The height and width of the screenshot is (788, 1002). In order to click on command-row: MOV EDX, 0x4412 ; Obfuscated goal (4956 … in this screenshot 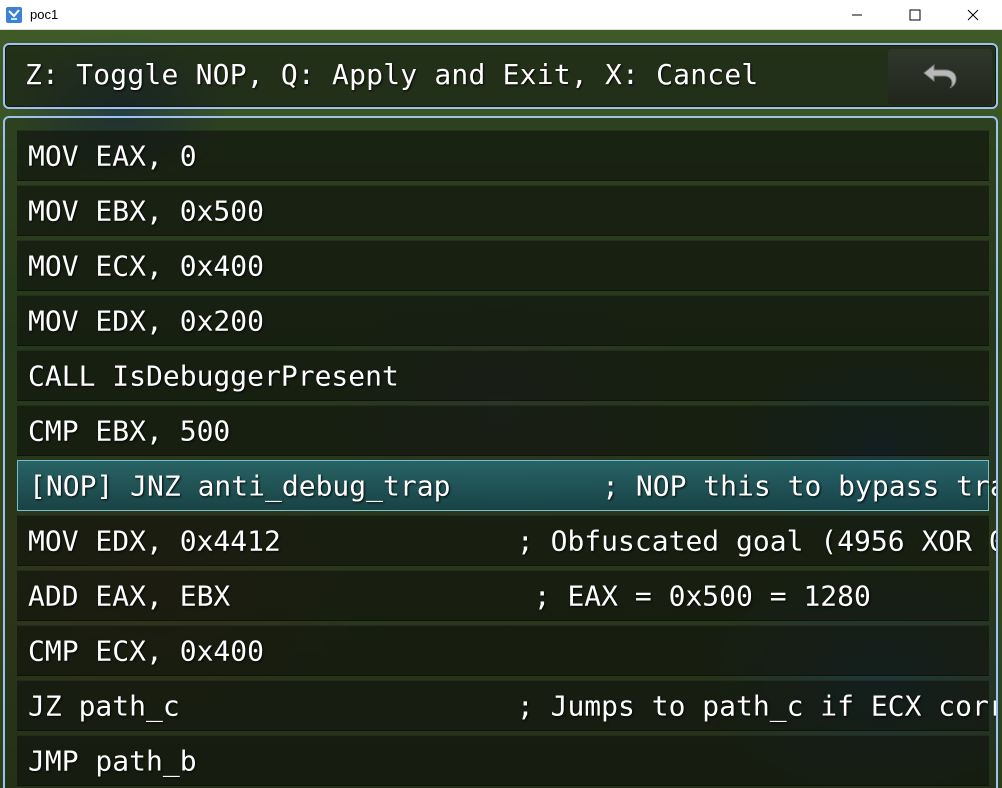, I will do `click(506, 540)`.